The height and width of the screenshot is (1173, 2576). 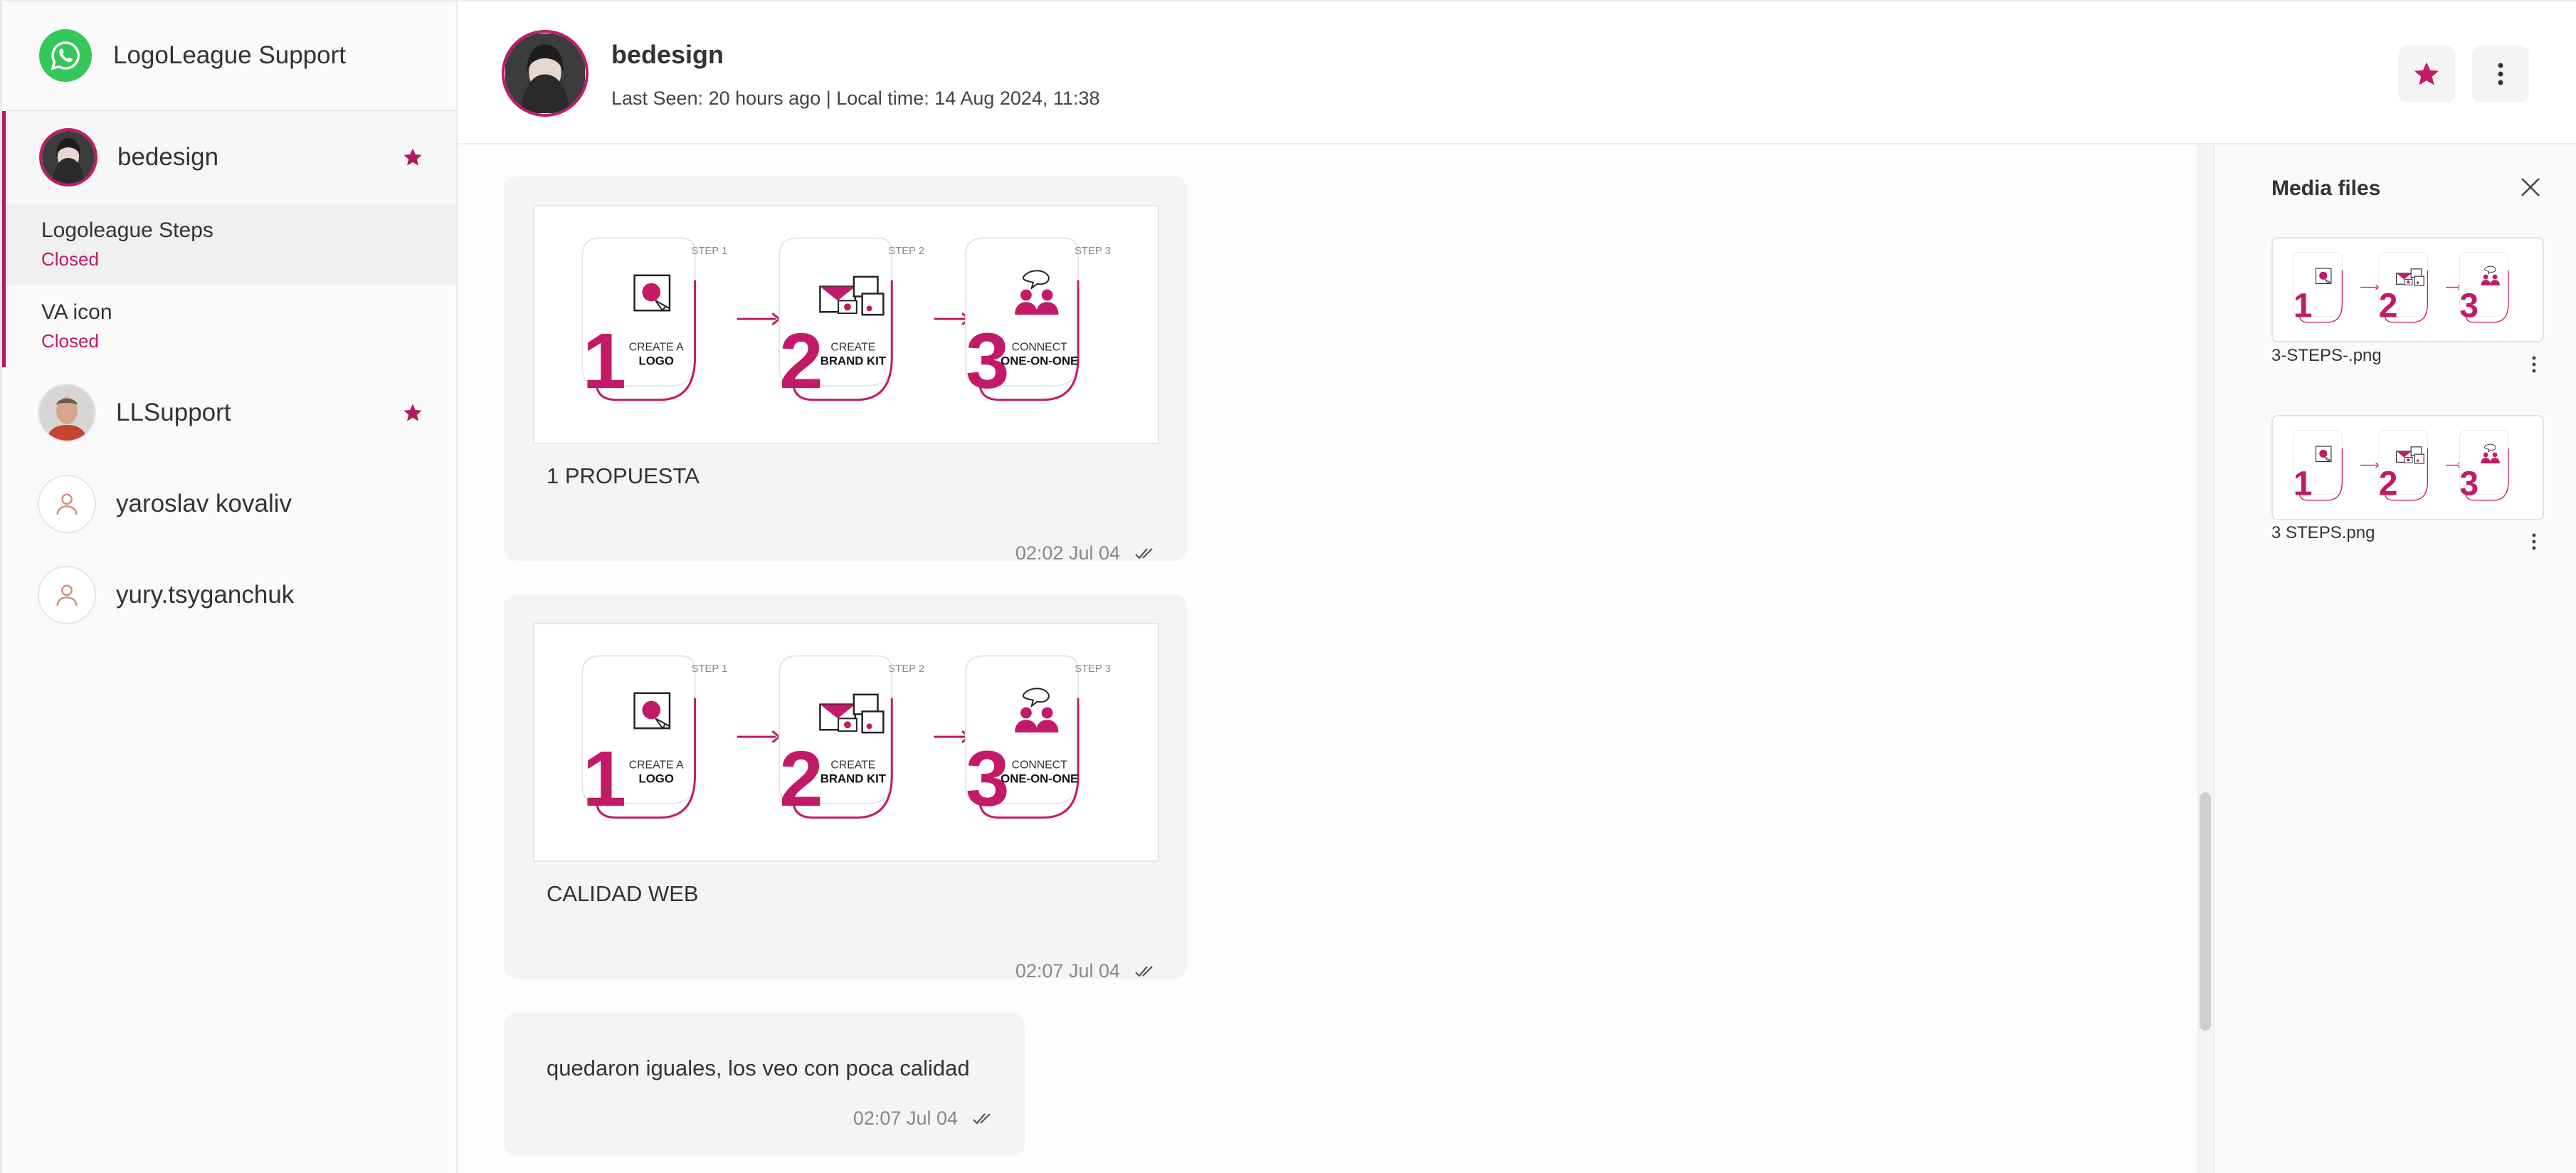 I want to click on thread-item: Logoleague Steps Closed, so click(x=231, y=244).